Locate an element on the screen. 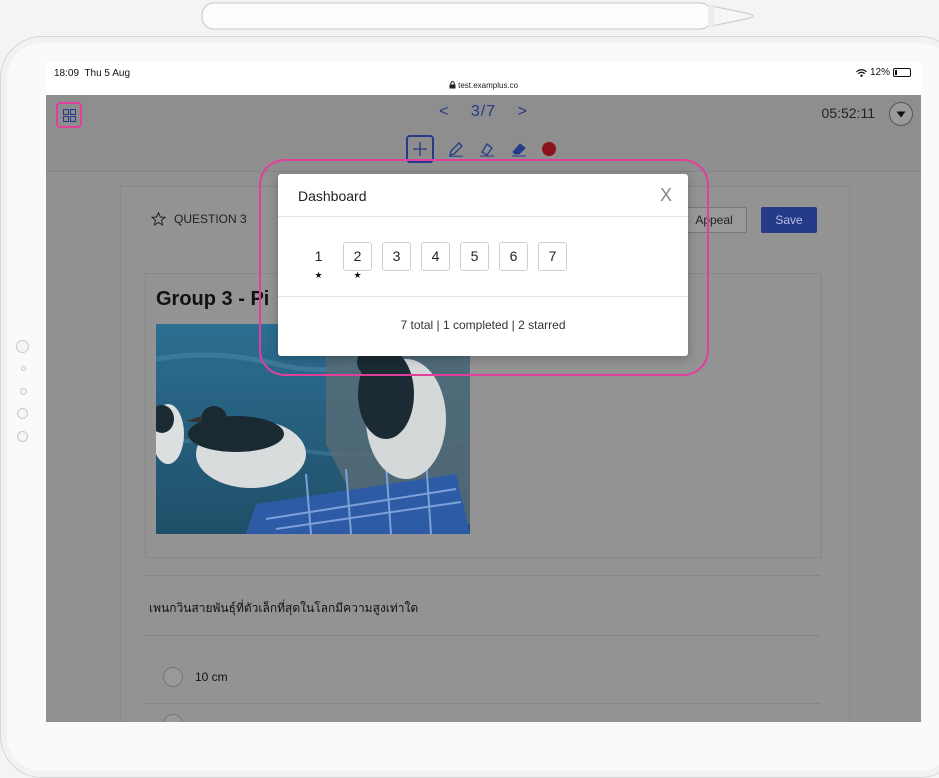  exam-timer: 05:52:11 is located at coordinates (848, 113).